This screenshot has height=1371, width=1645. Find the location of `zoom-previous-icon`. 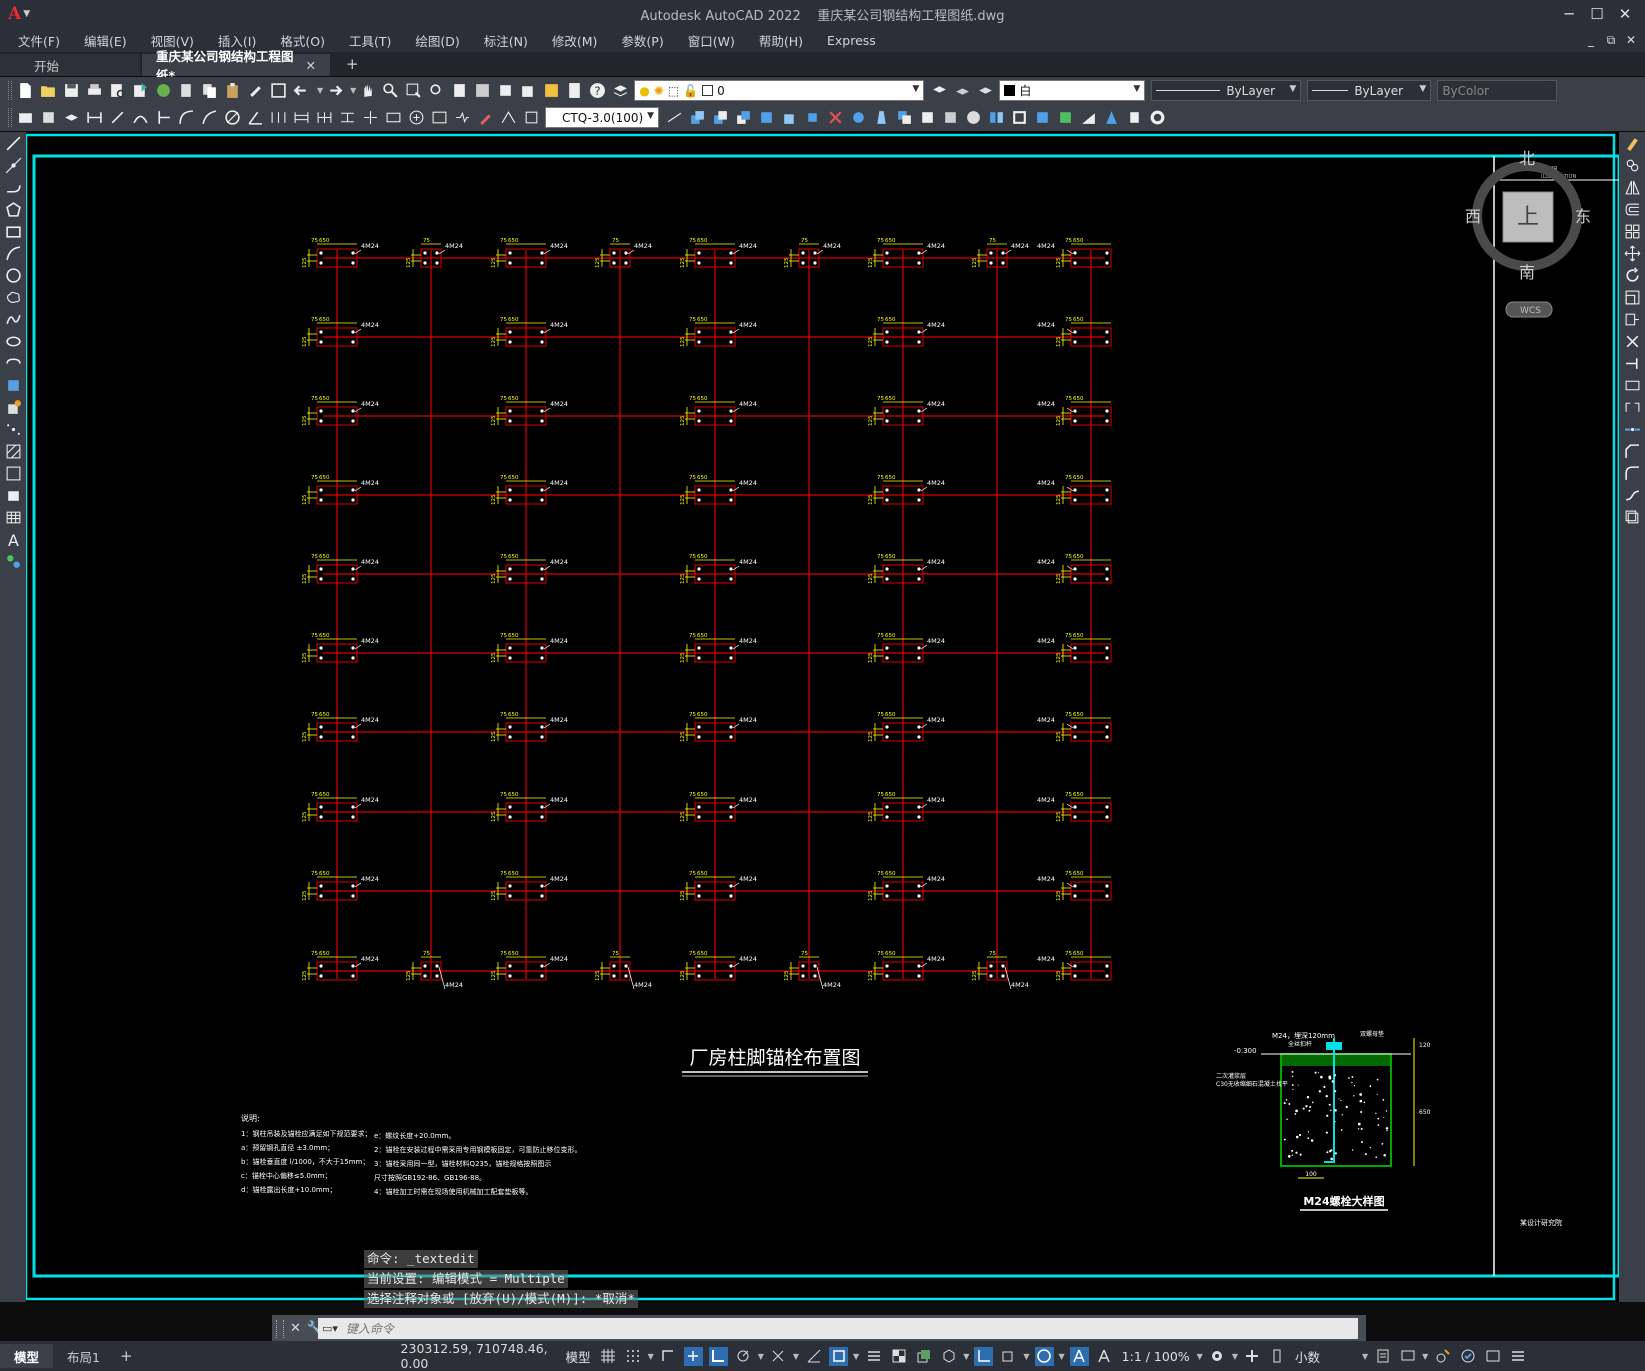

zoom-previous-icon is located at coordinates (436, 90).